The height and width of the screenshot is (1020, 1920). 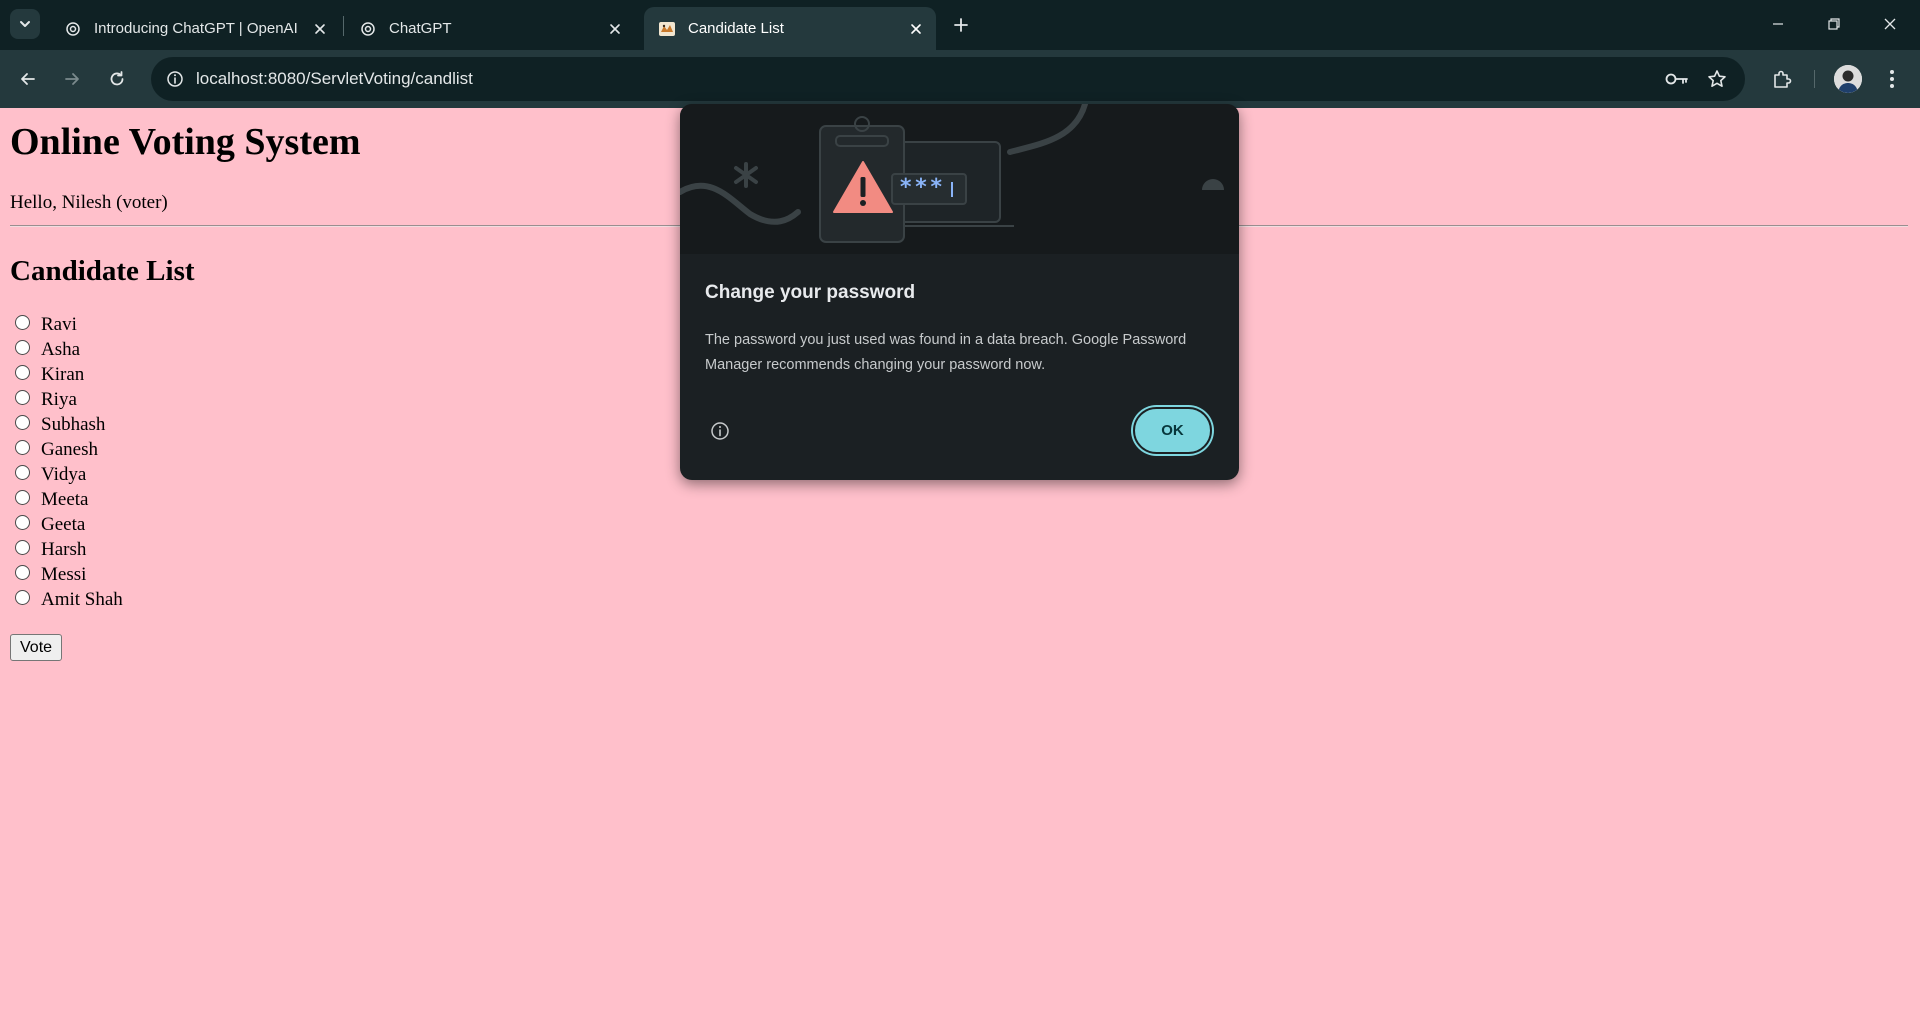 I want to click on candidate-option: Subhash, so click(x=69, y=424).